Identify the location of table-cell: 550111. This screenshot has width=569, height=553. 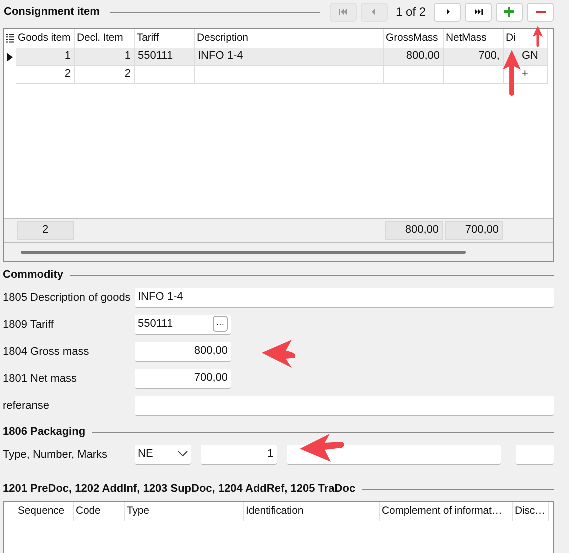
(156, 56).